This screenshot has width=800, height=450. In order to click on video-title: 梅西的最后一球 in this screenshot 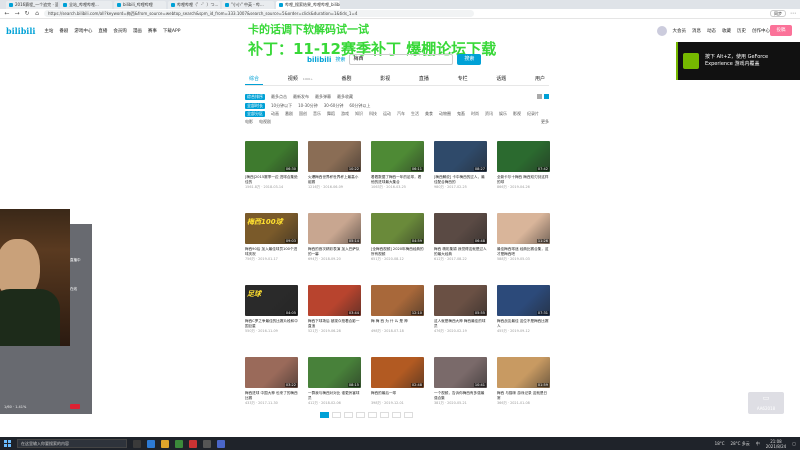, I will do `click(397, 396)`.